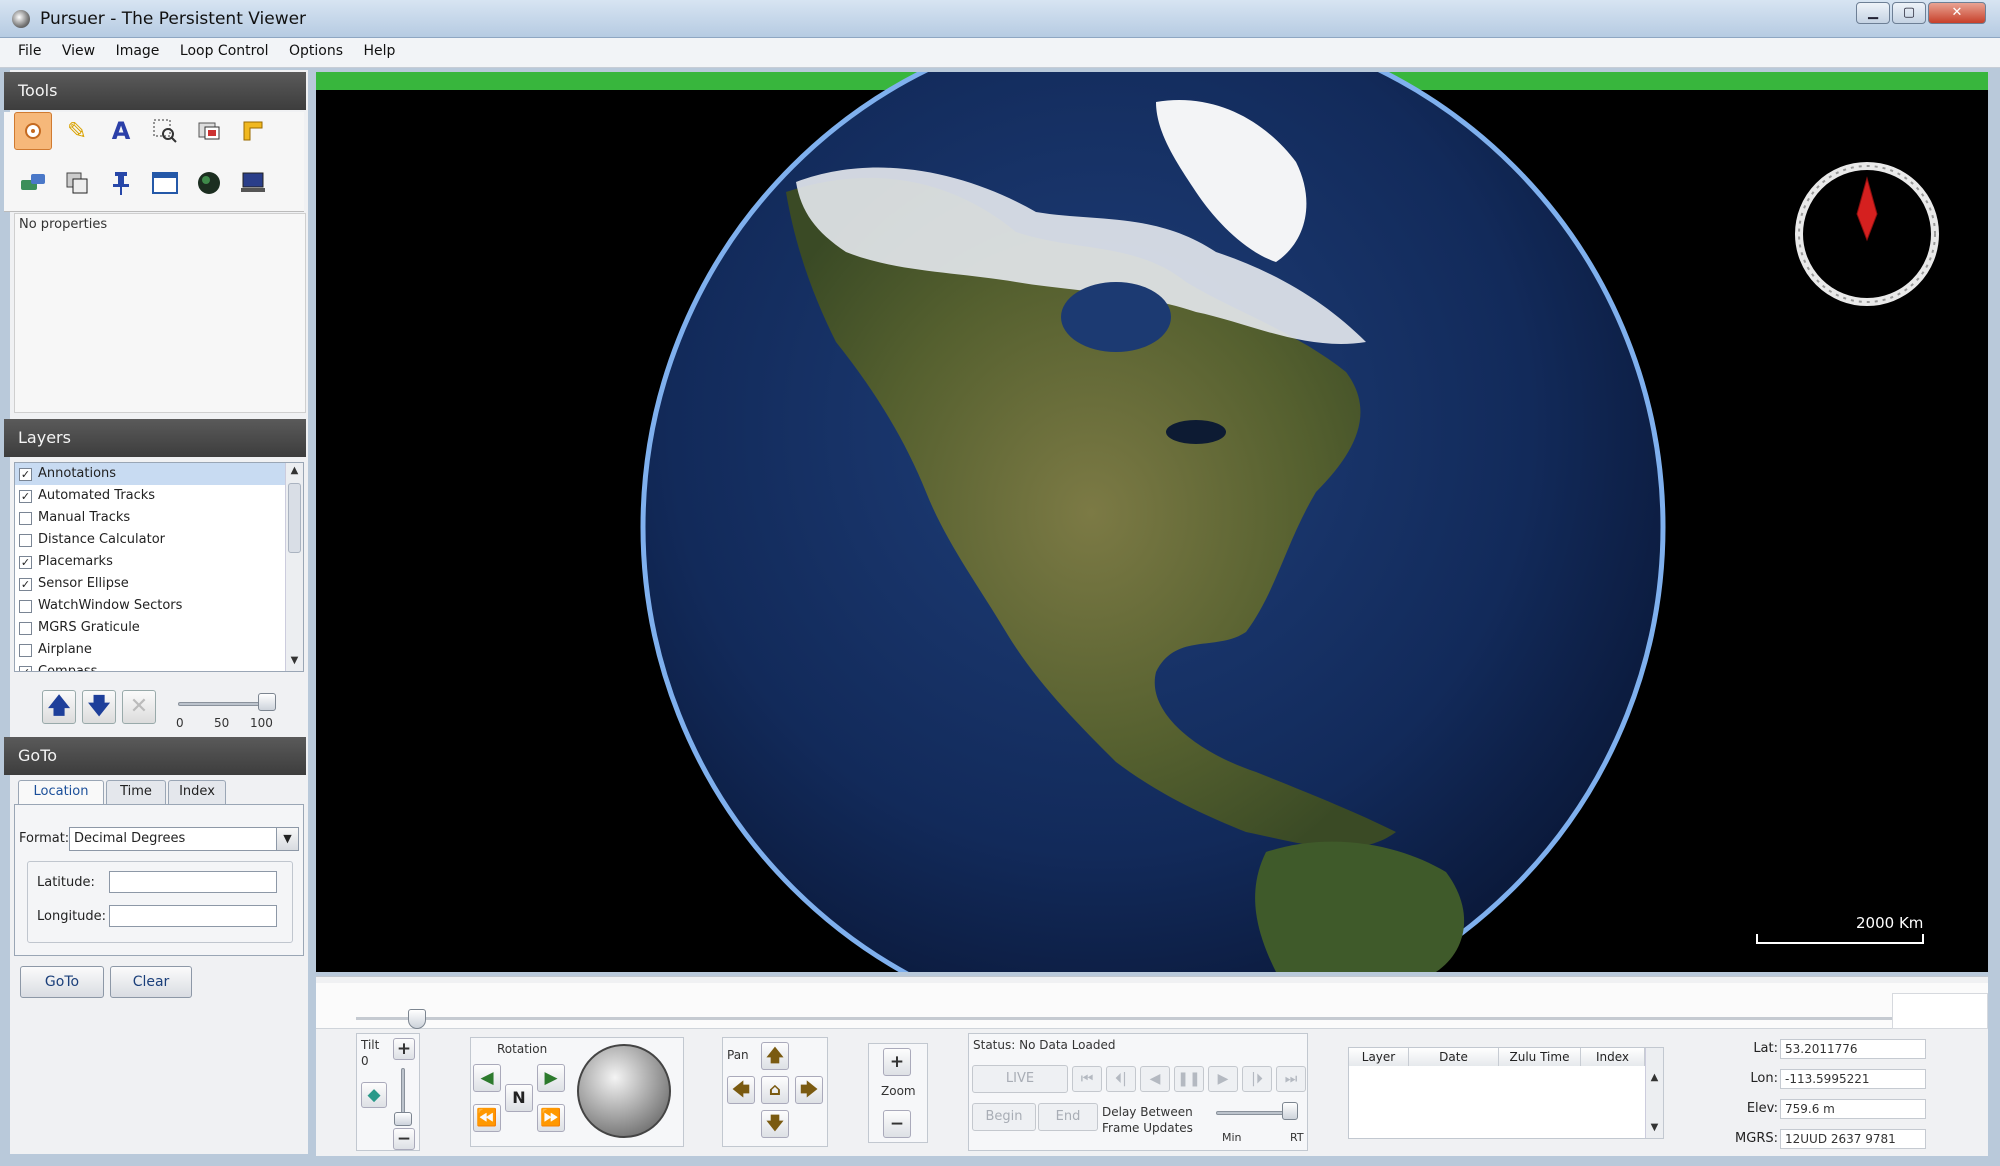  What do you see at coordinates (151, 982) in the screenshot?
I see `clear-button: Clear` at bounding box center [151, 982].